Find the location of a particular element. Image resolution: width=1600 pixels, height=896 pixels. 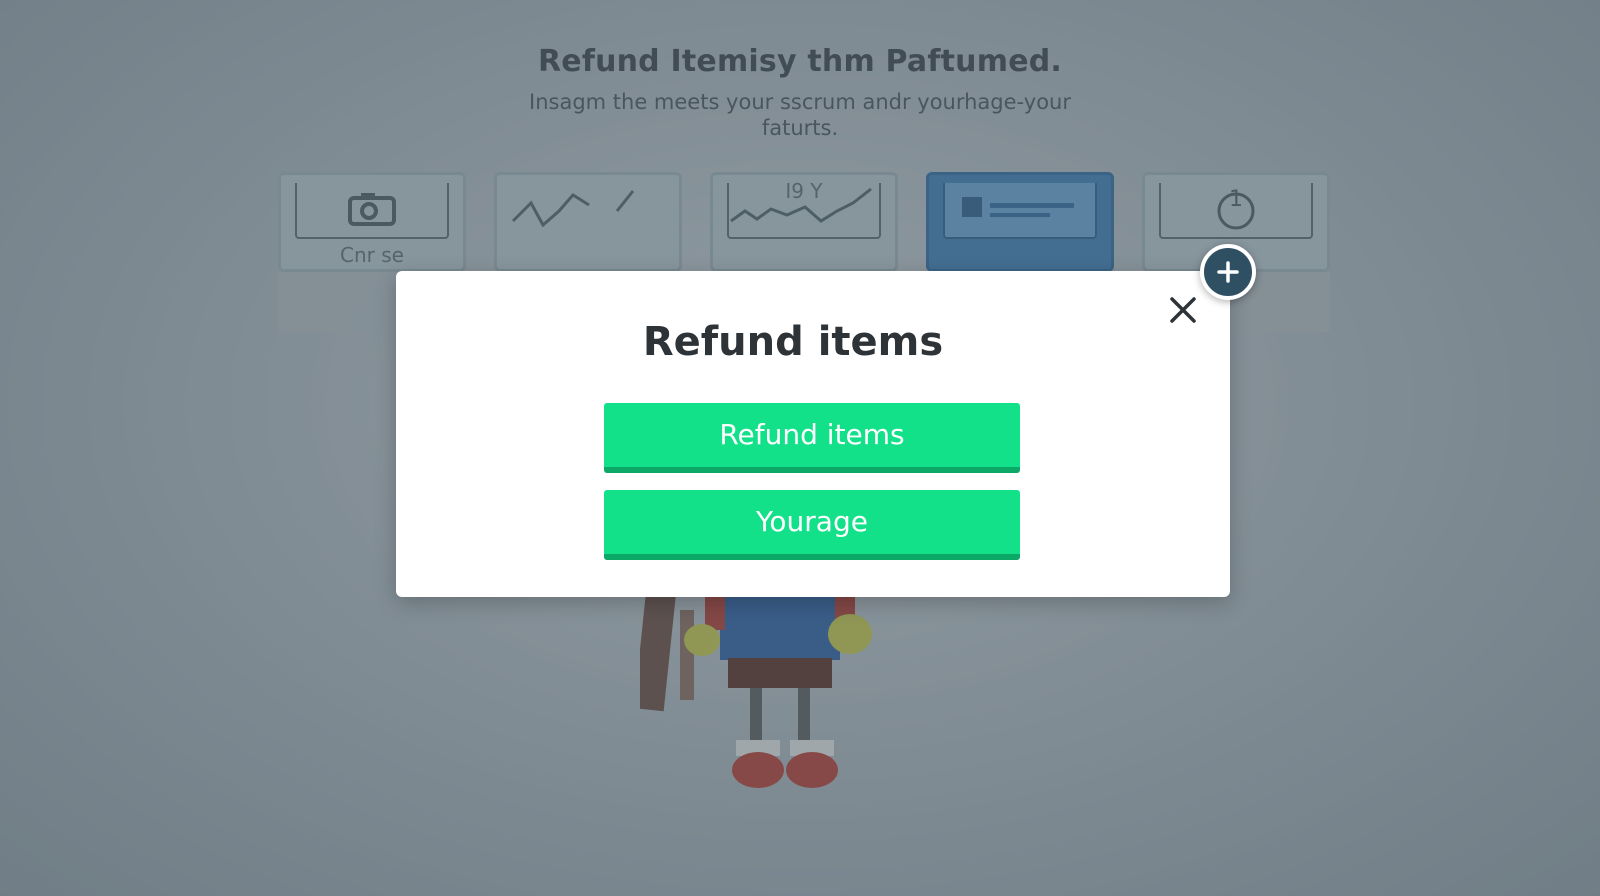

refund-items-button: Refund items is located at coordinates (812, 438).